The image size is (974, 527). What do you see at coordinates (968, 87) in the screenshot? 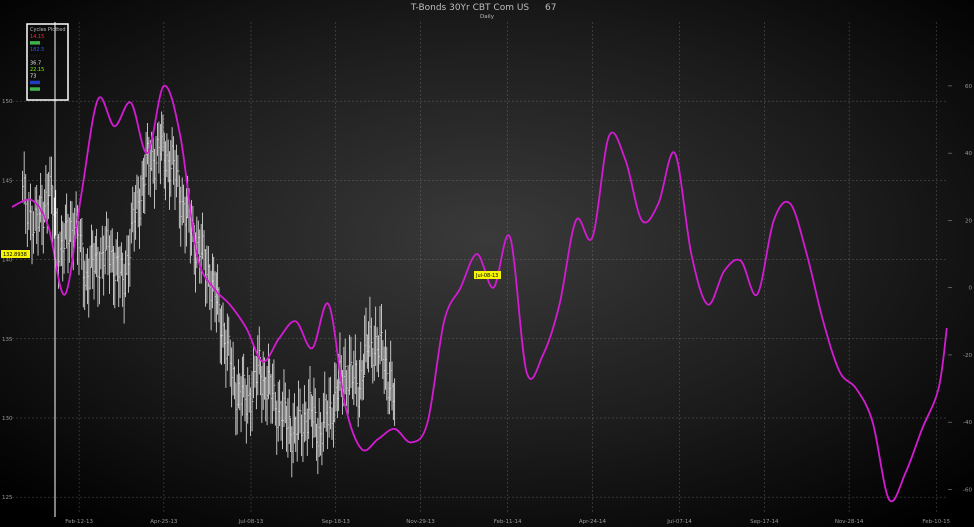
I see `right-tick-label: 60` at bounding box center [968, 87].